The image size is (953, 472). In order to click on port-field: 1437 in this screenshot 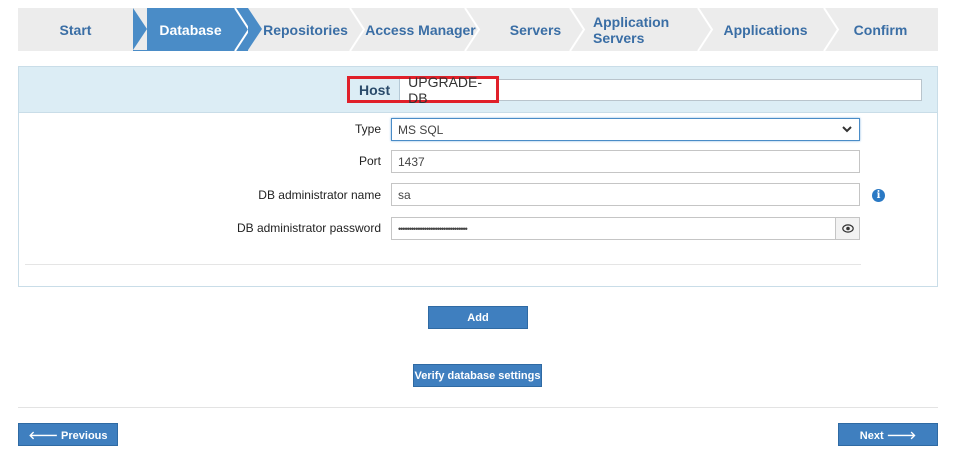, I will do `click(625, 161)`.